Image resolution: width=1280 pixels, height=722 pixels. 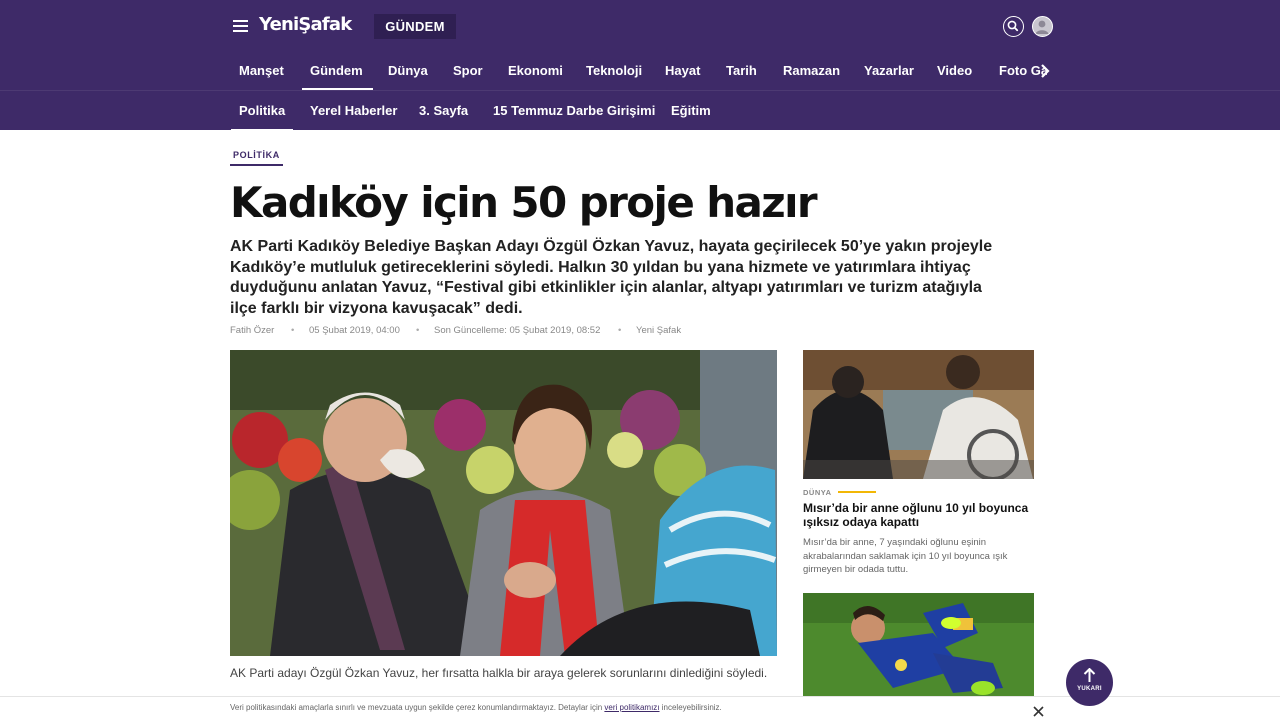 I want to click on sidebar-card-category: DÜNYA, so click(x=817, y=492).